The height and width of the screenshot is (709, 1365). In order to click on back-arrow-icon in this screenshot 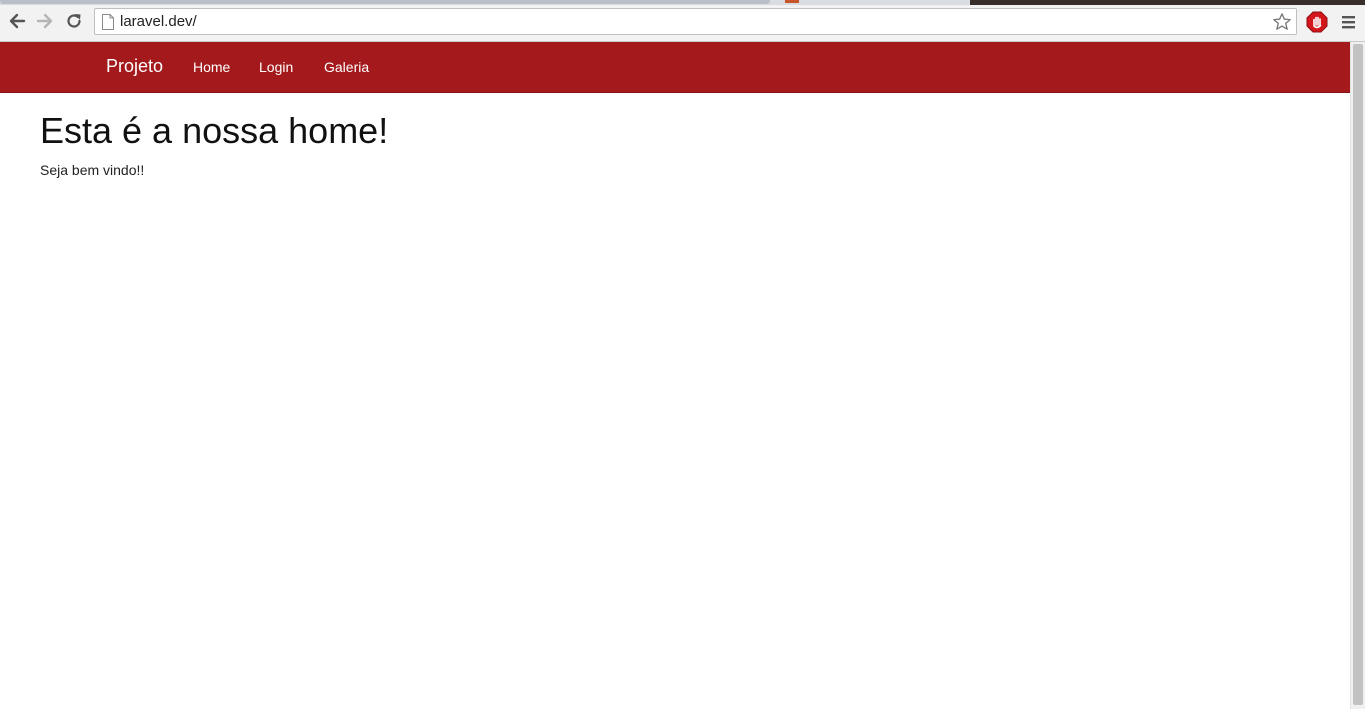, I will do `click(17, 21)`.